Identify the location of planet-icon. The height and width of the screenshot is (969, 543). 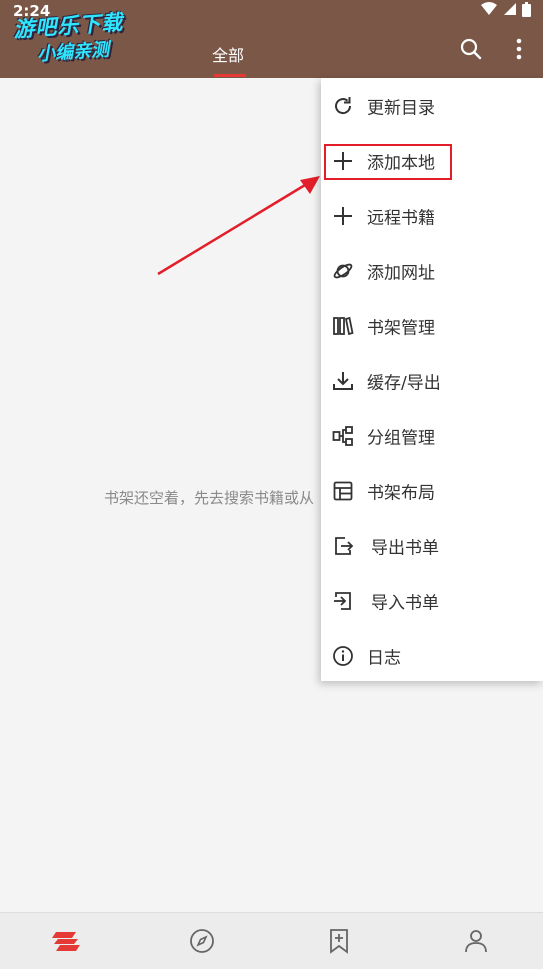
(343, 271).